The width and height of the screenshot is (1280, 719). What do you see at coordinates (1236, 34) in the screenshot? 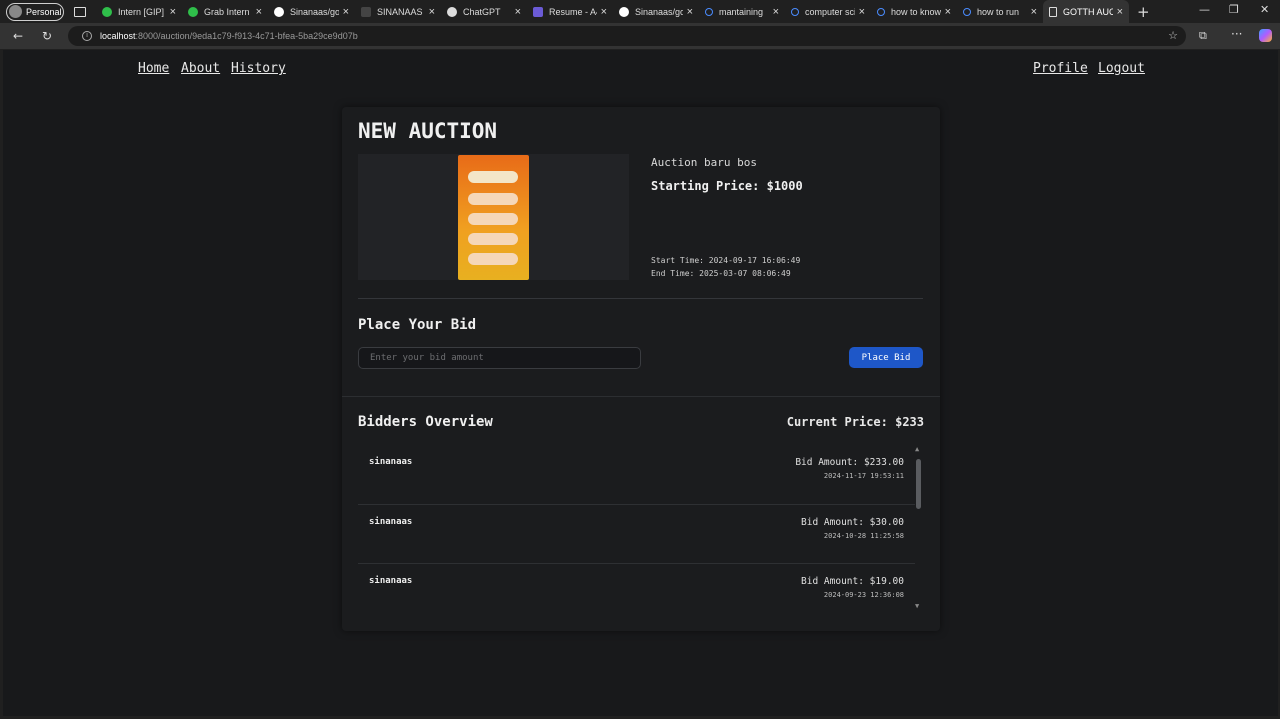
I see `more-menu-icon: ···` at bounding box center [1236, 34].